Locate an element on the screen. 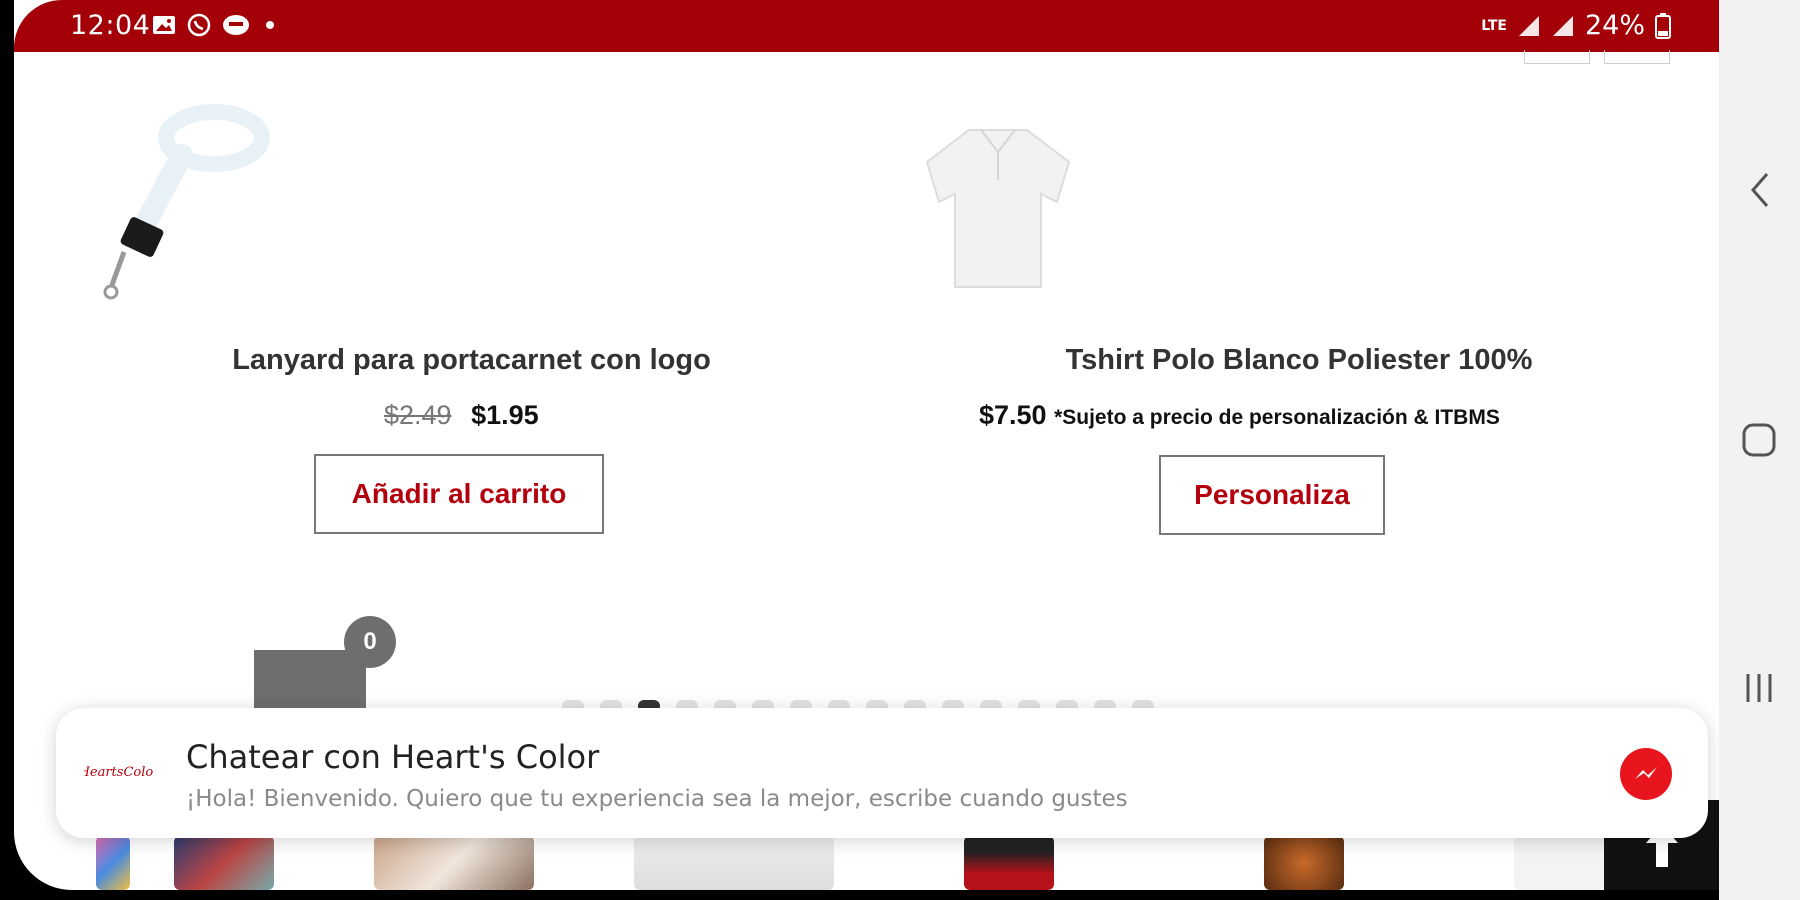 The width and height of the screenshot is (1800, 900). dot-icon is located at coordinates (270, 25).